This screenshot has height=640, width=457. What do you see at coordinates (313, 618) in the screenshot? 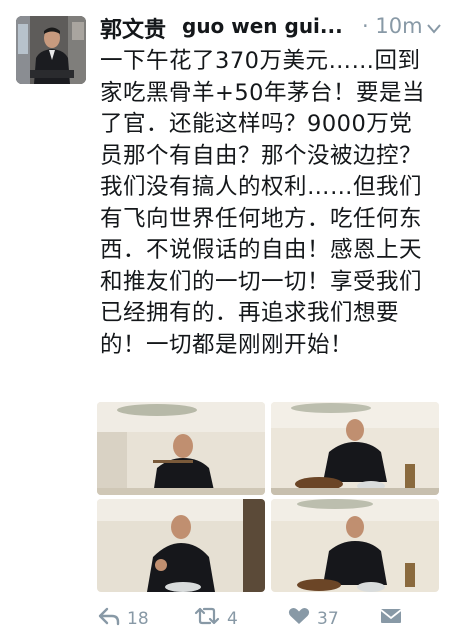
I see `like-button: 37` at bounding box center [313, 618].